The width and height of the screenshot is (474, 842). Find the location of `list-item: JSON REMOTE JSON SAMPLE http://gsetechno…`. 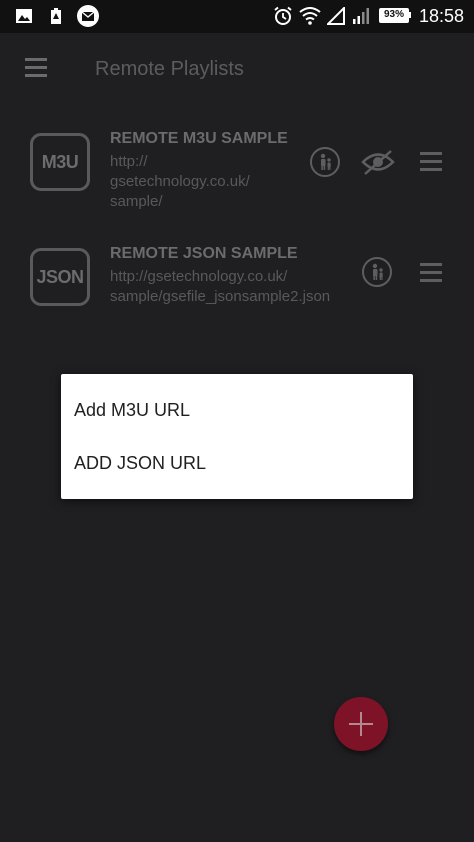

list-item: JSON REMOTE JSON SAMPLE http://gsetechno… is located at coordinates (237, 301).